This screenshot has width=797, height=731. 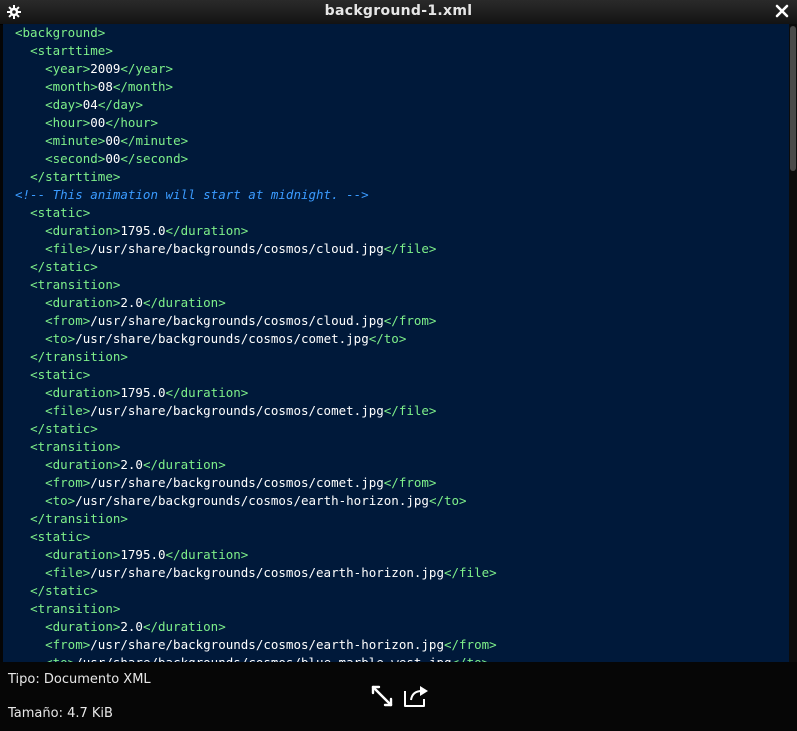 What do you see at coordinates (793, 98) in the screenshot?
I see `scrollbar-thumb` at bounding box center [793, 98].